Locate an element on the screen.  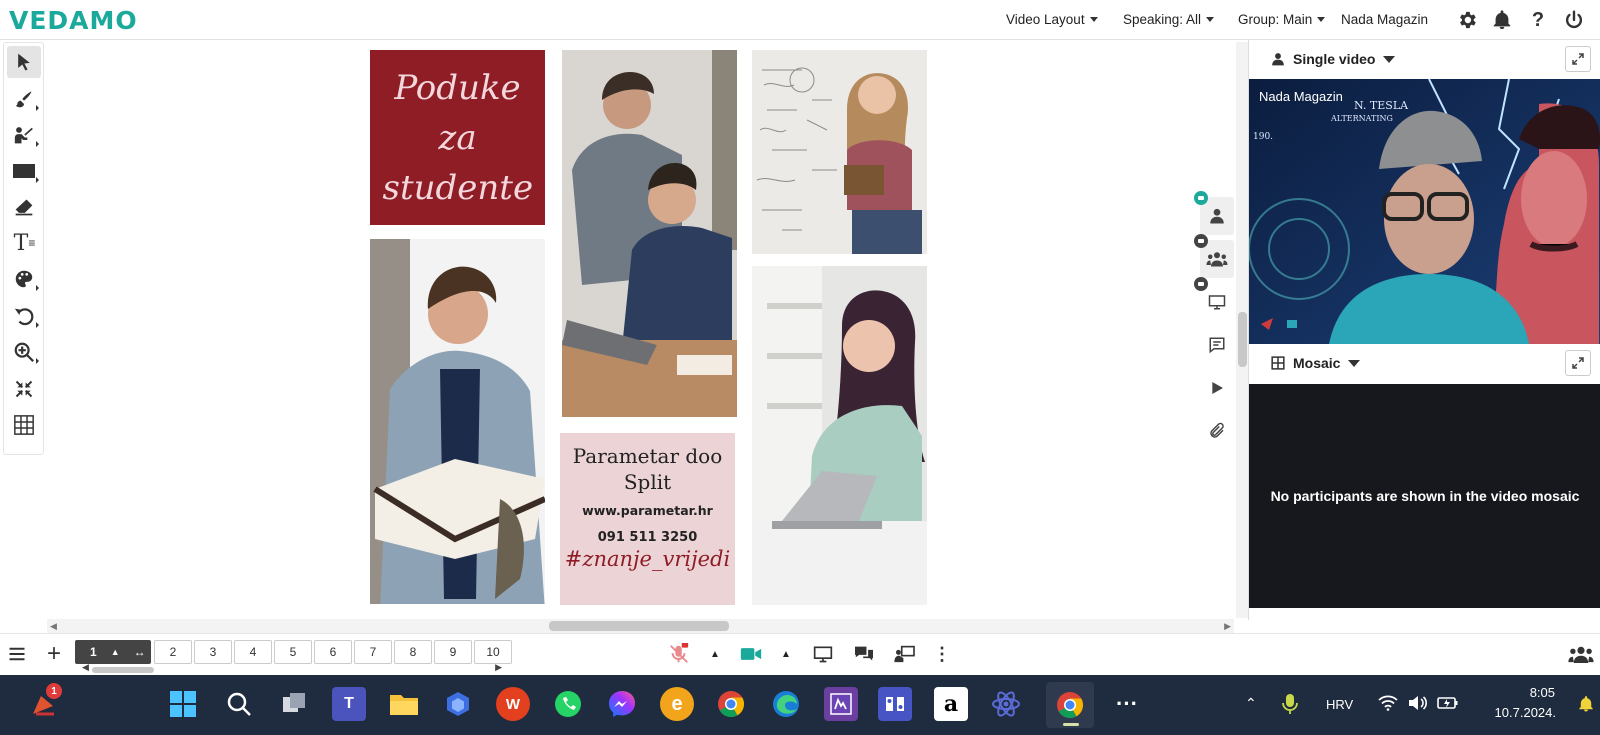
volume-icon is located at coordinates (1418, 705).